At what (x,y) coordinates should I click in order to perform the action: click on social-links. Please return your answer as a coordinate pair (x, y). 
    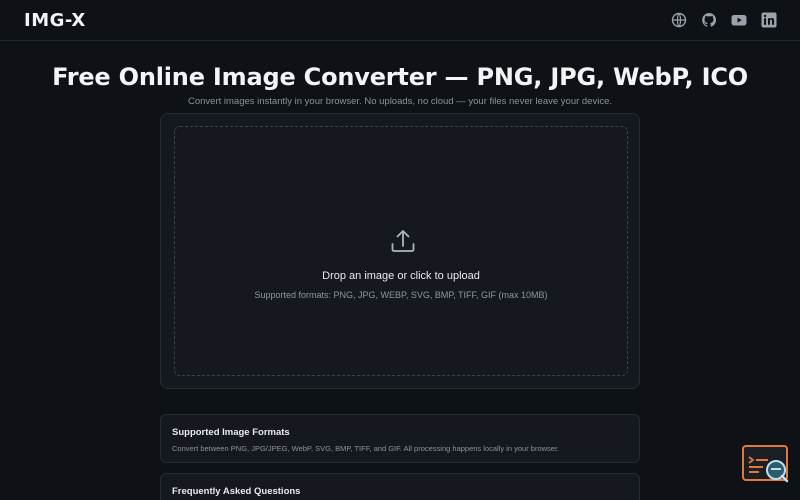
    Looking at the image, I should click on (724, 20).